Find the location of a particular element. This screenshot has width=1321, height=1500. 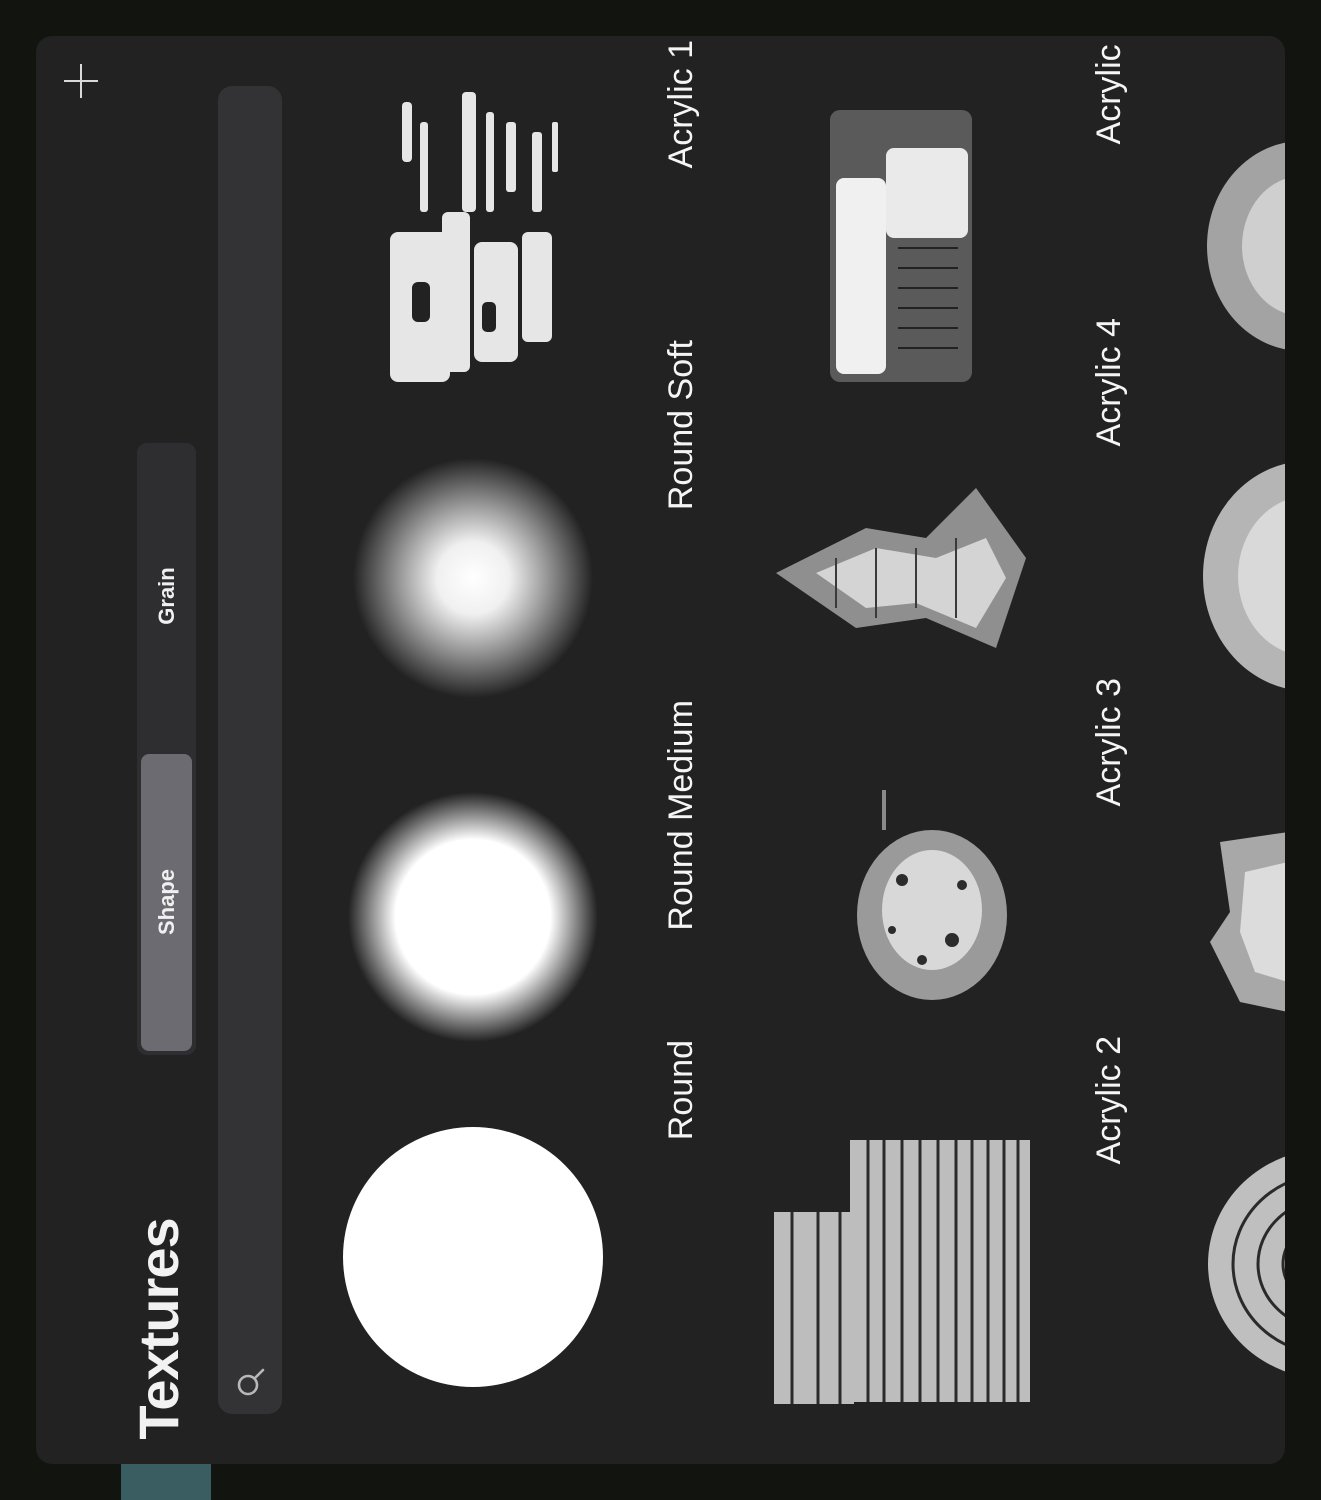

tab-grain-label: Grain is located at coordinates (166, 596).